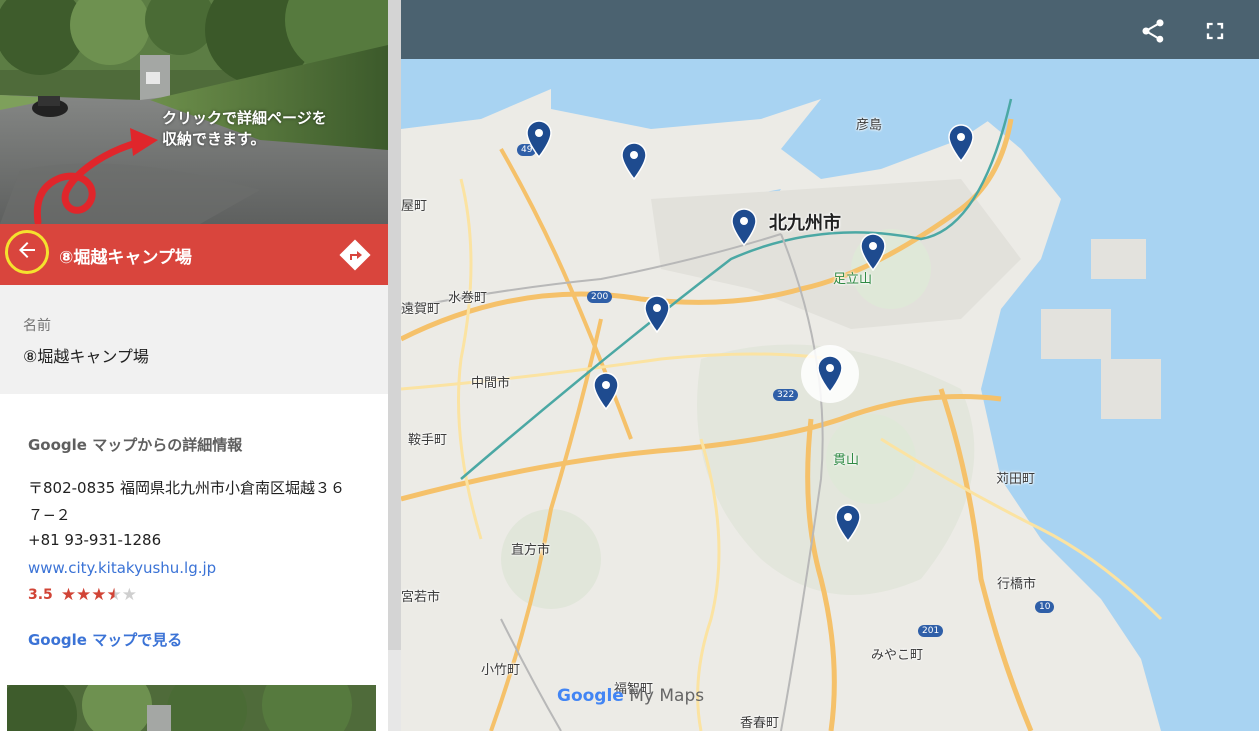 Image resolution: width=1259 pixels, height=731 pixels. I want to click on route-shield: 200, so click(600, 297).